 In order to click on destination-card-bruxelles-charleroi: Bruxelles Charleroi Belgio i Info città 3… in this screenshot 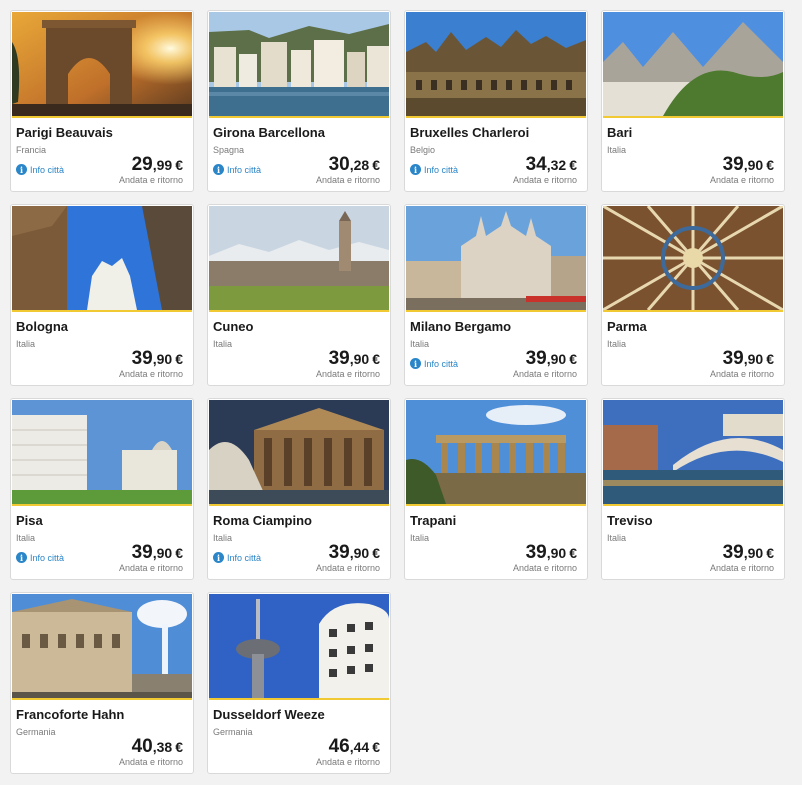, I will do `click(496, 101)`.